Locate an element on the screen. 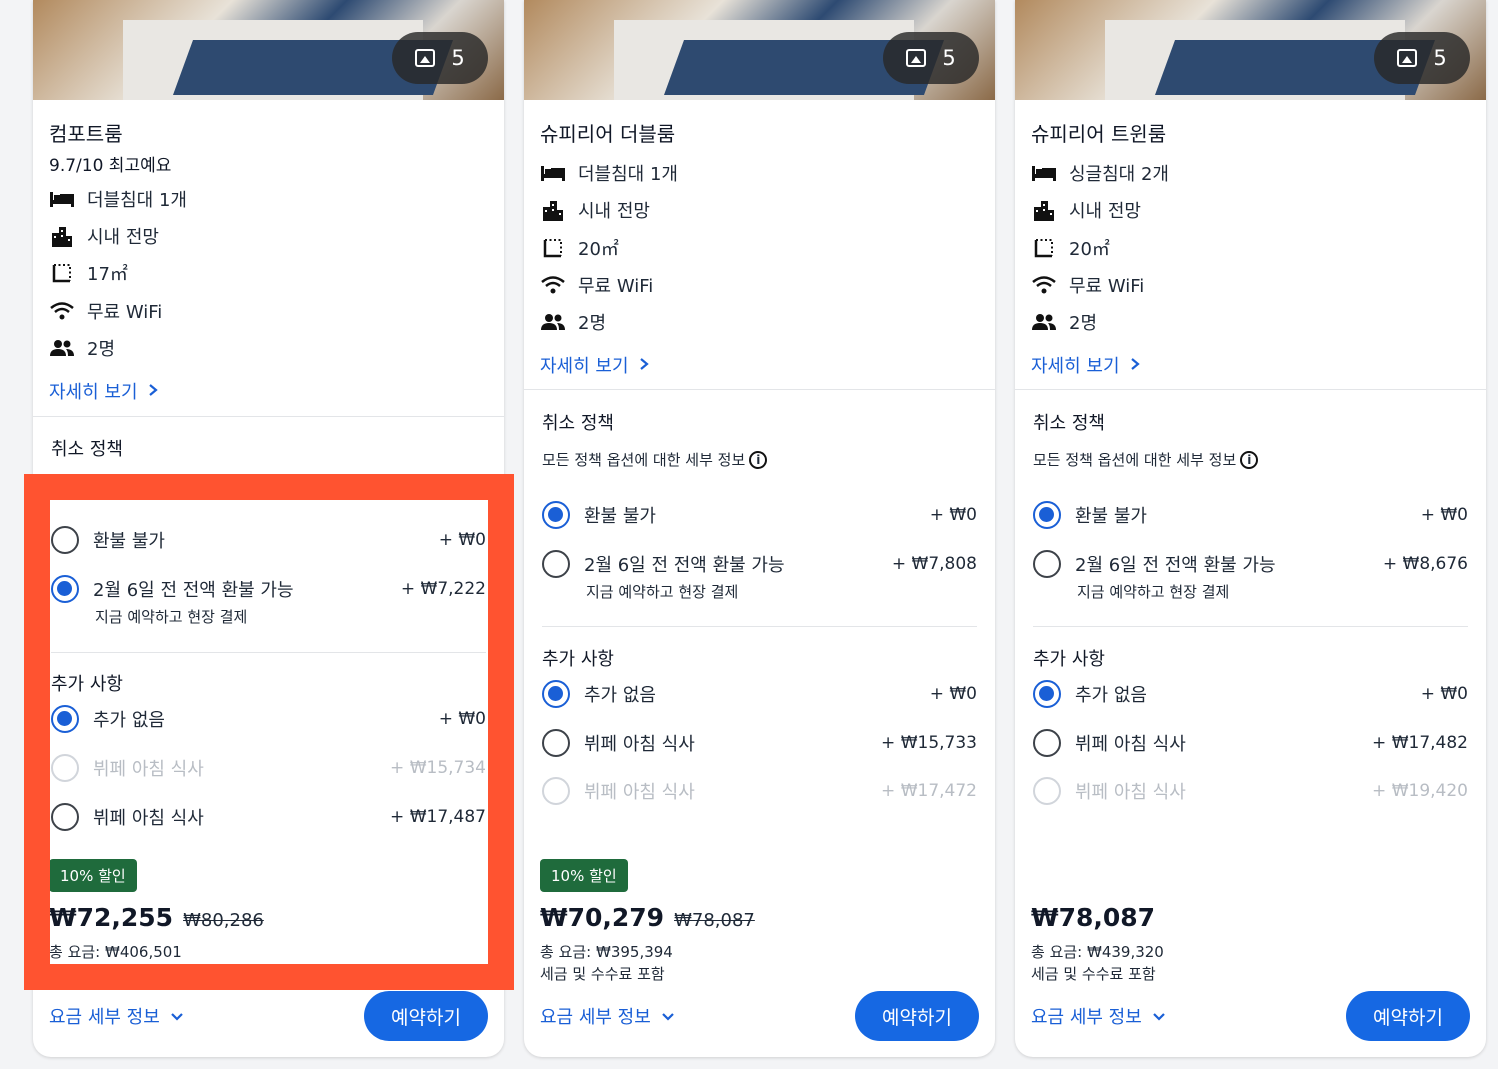 The image size is (1498, 1069). option-price: + ₩15,733 is located at coordinates (929, 743).